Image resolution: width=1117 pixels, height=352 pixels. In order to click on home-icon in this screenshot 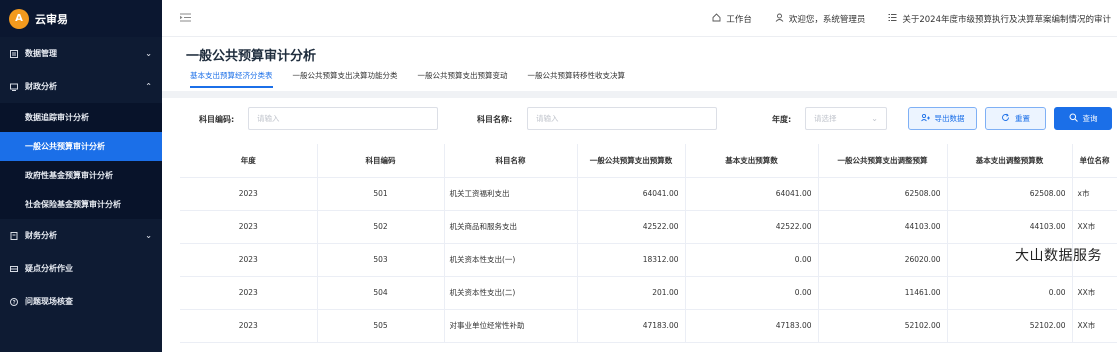, I will do `click(716, 18)`.